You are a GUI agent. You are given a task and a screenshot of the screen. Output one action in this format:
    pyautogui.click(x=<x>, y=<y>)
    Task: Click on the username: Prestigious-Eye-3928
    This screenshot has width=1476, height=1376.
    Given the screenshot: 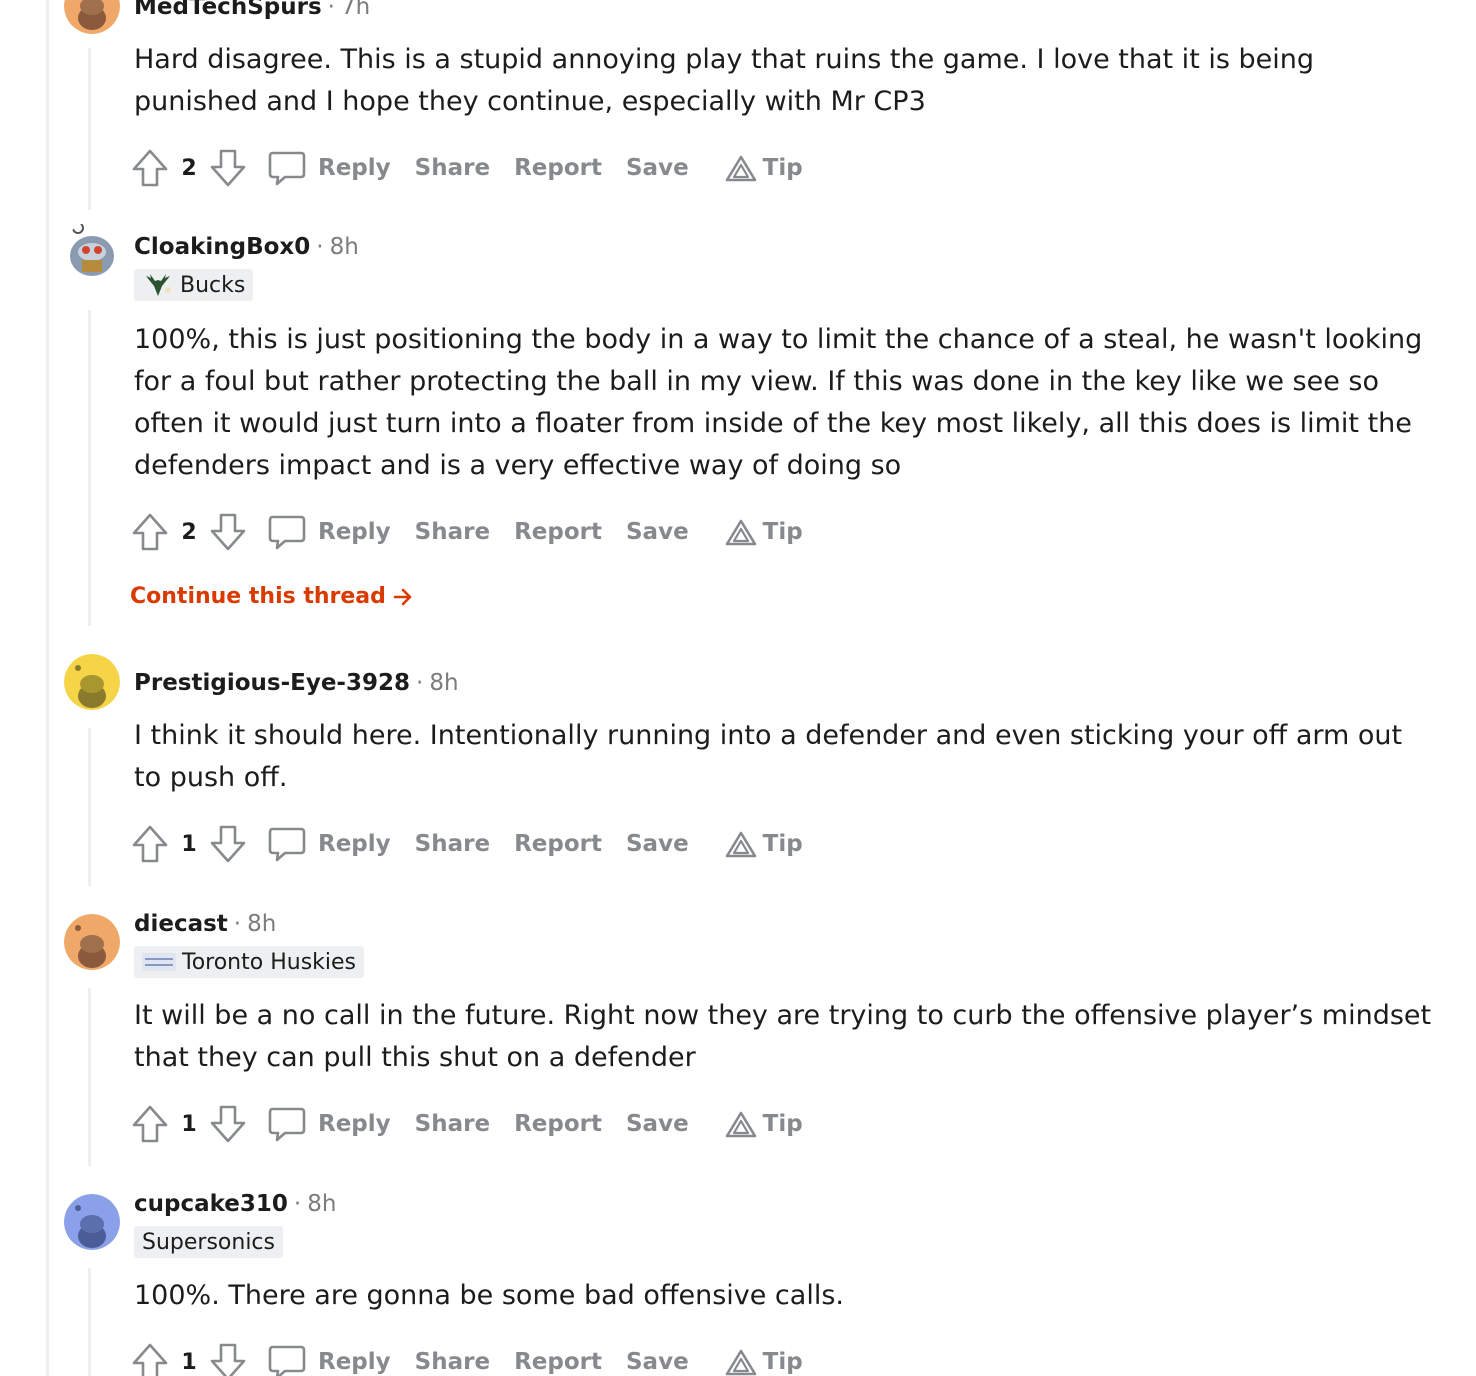 What is the action you would take?
    pyautogui.click(x=272, y=683)
    